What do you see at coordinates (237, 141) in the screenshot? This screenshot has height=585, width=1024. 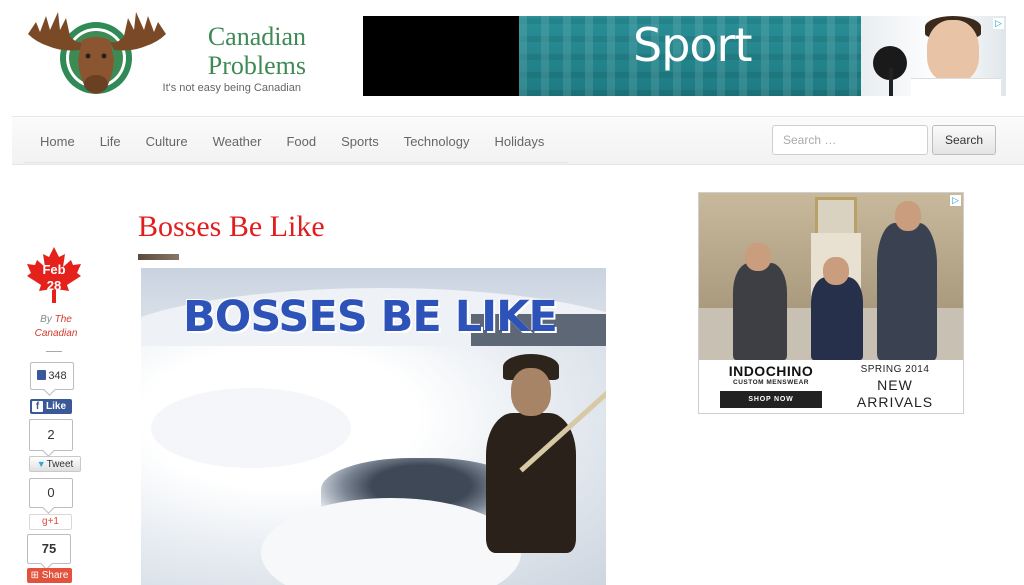 I see `nav-item-weather: Weather` at bounding box center [237, 141].